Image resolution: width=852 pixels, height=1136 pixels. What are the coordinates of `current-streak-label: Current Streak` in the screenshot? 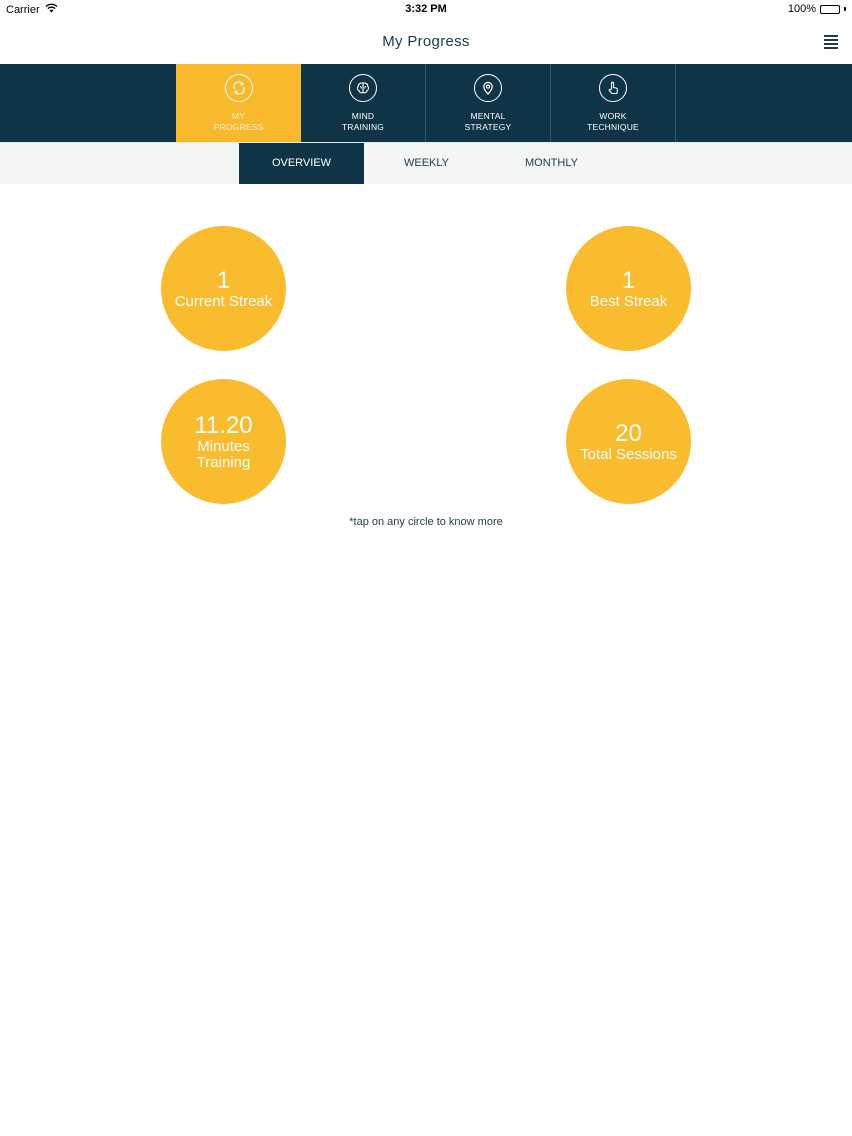 It's located at (223, 301).